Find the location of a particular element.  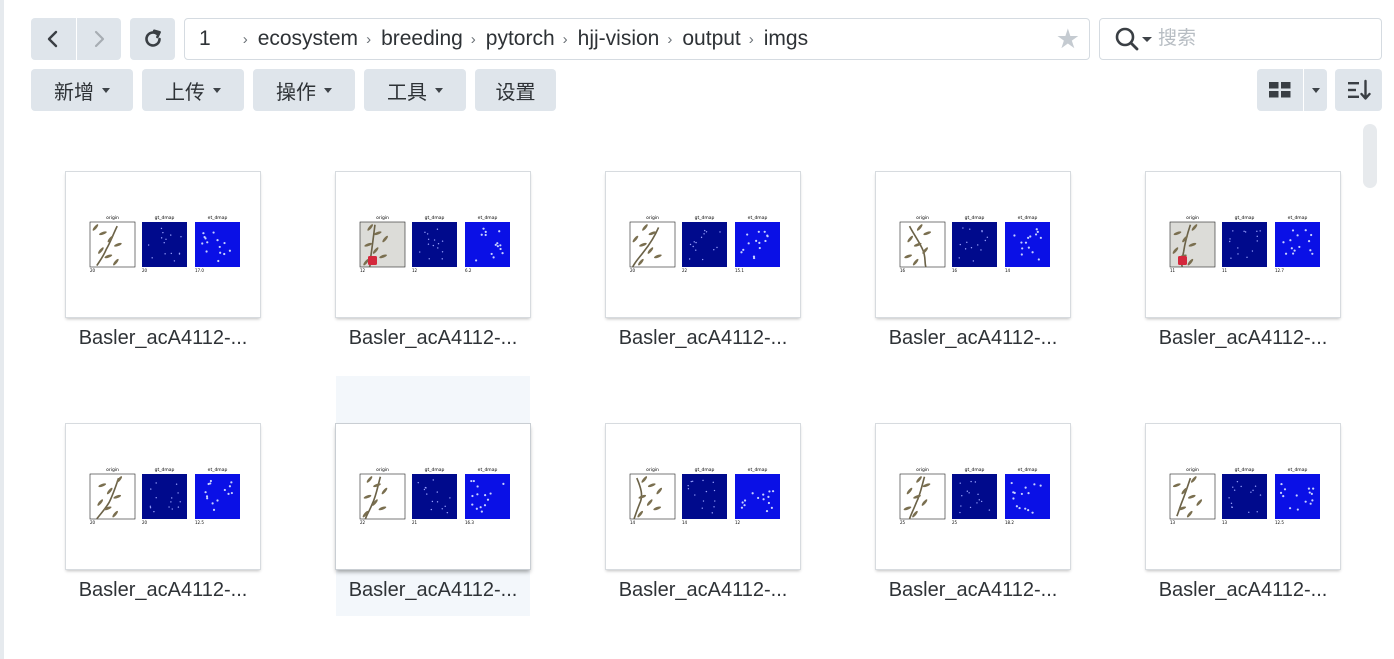

refresh-button is located at coordinates (152, 39).